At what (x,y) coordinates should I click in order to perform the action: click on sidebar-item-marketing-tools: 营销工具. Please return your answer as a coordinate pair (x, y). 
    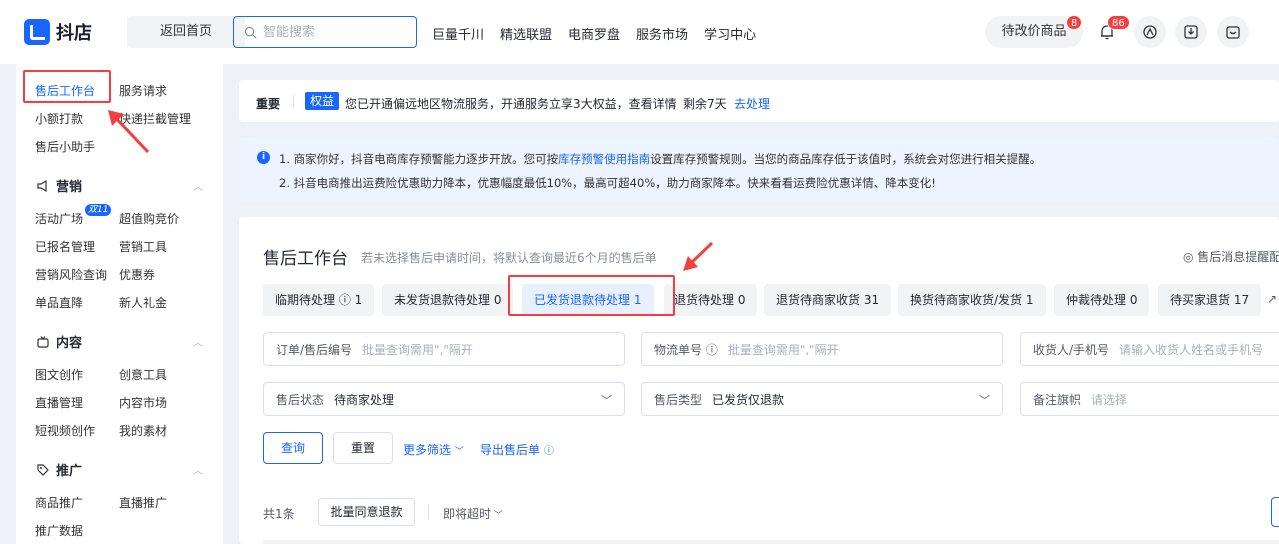
    Looking at the image, I should click on (143, 246).